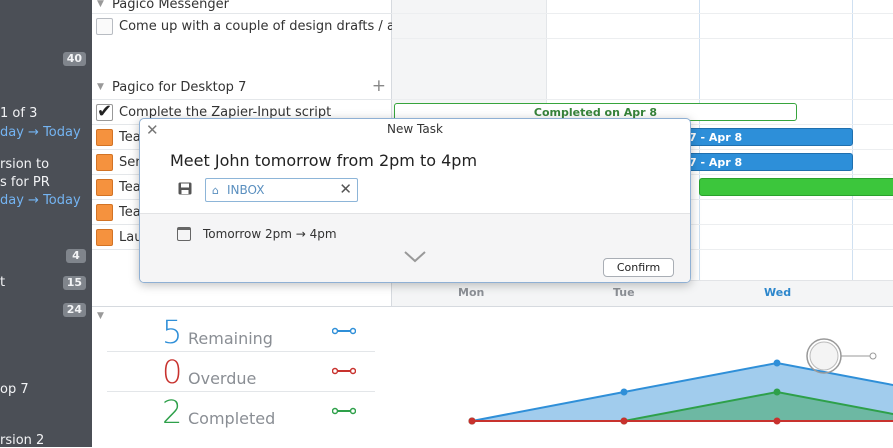 The width and height of the screenshot is (893, 448). Describe the element at coordinates (24, 164) in the screenshot. I see `sidebar-line: rsion to` at that location.